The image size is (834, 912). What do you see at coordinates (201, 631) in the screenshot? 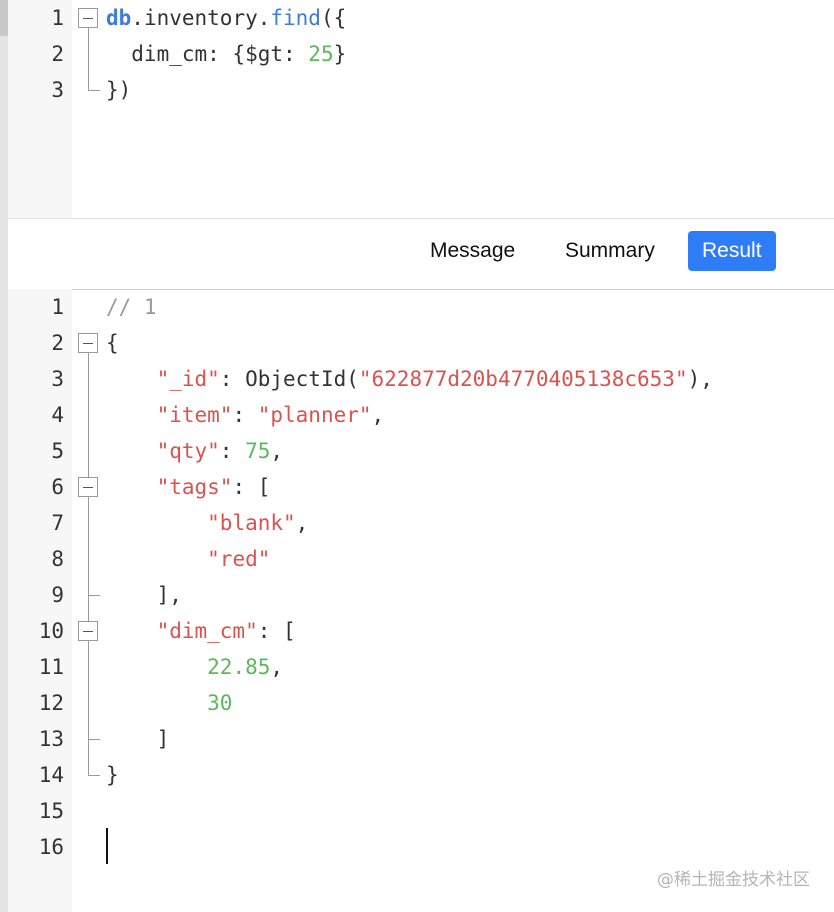
I see `code-text: "dim_cm": [` at bounding box center [201, 631].